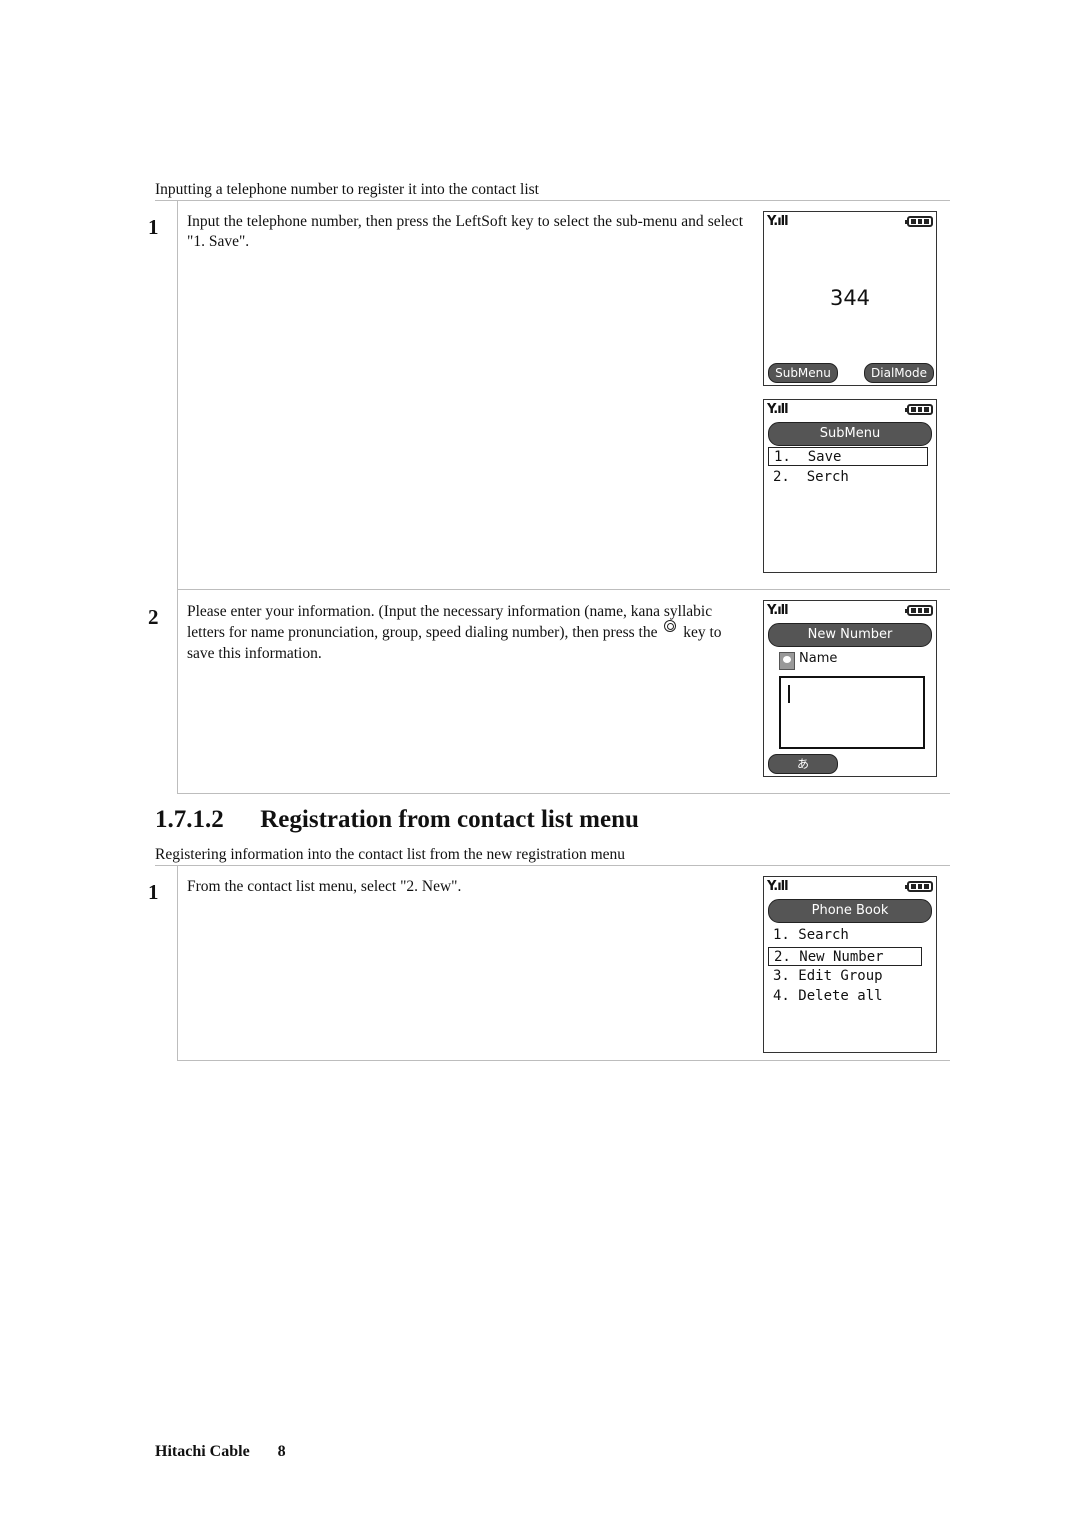 Image resolution: width=1080 pixels, height=1528 pixels. I want to click on person-icon, so click(787, 661).